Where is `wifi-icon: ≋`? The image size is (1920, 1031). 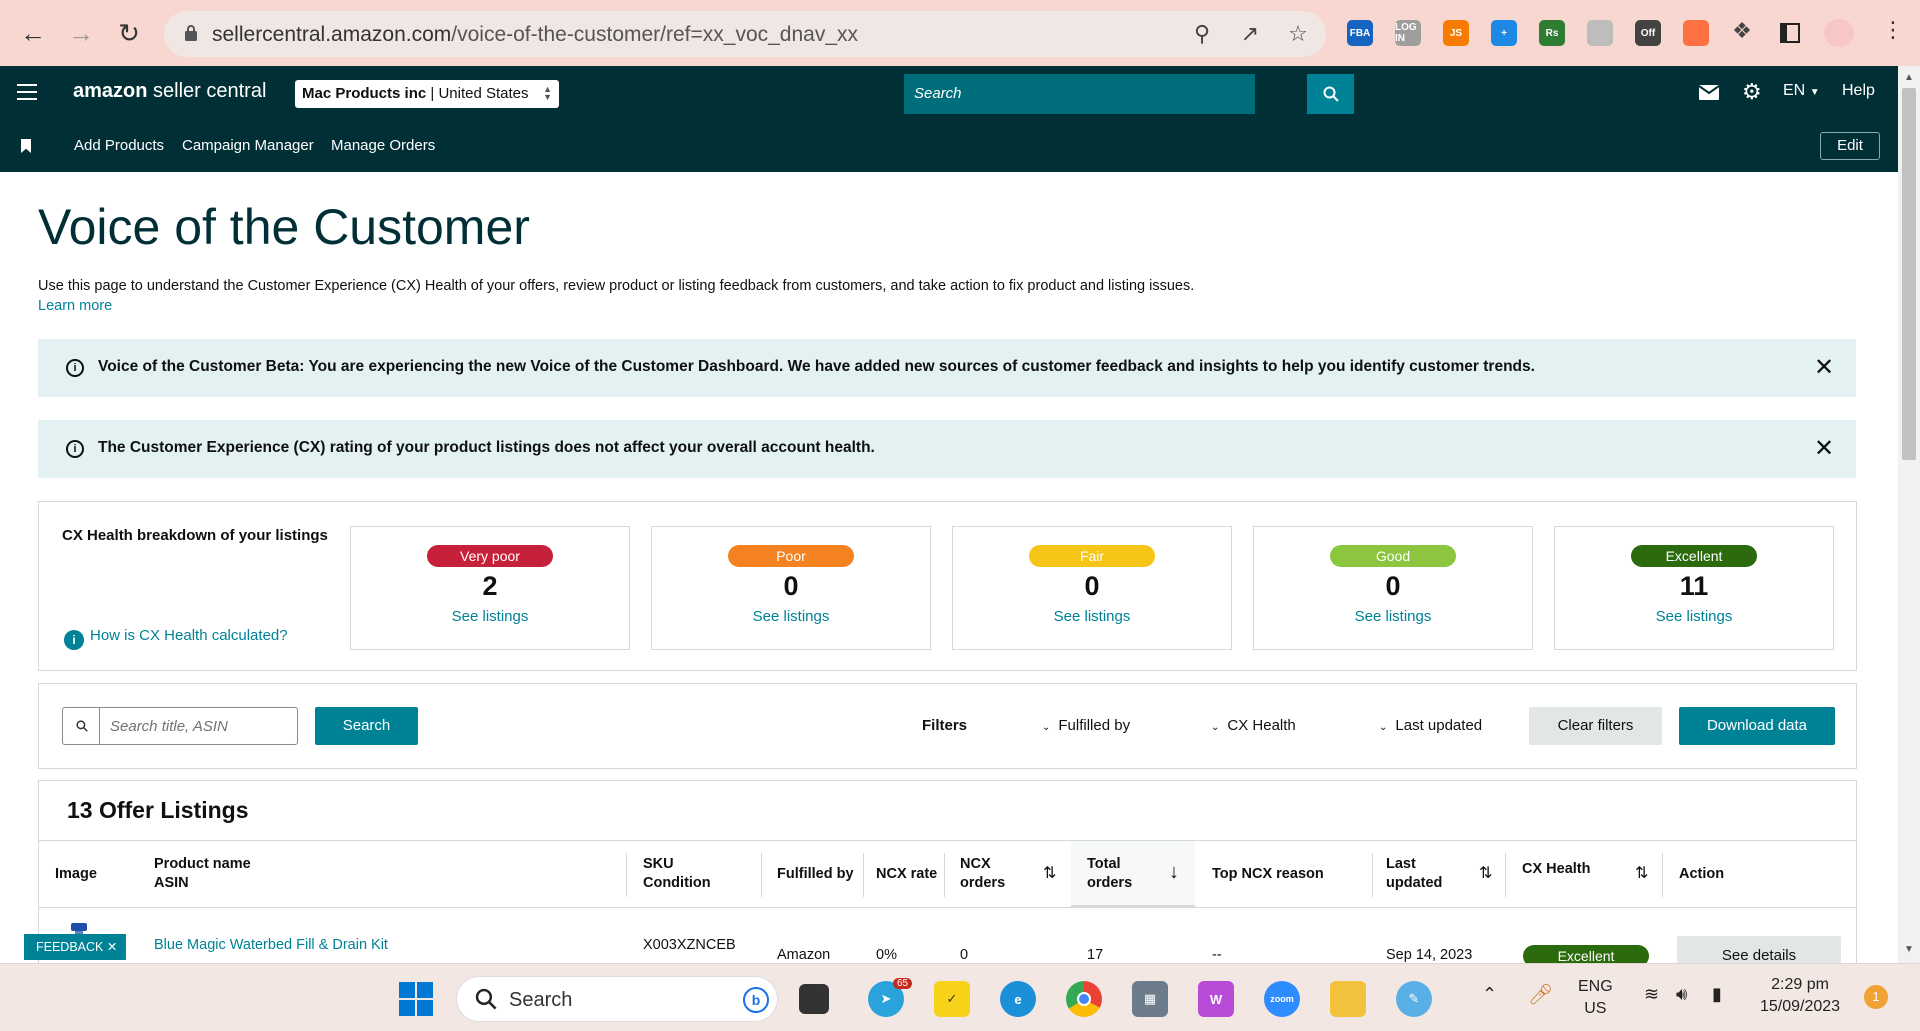 wifi-icon: ≋ is located at coordinates (1651, 994).